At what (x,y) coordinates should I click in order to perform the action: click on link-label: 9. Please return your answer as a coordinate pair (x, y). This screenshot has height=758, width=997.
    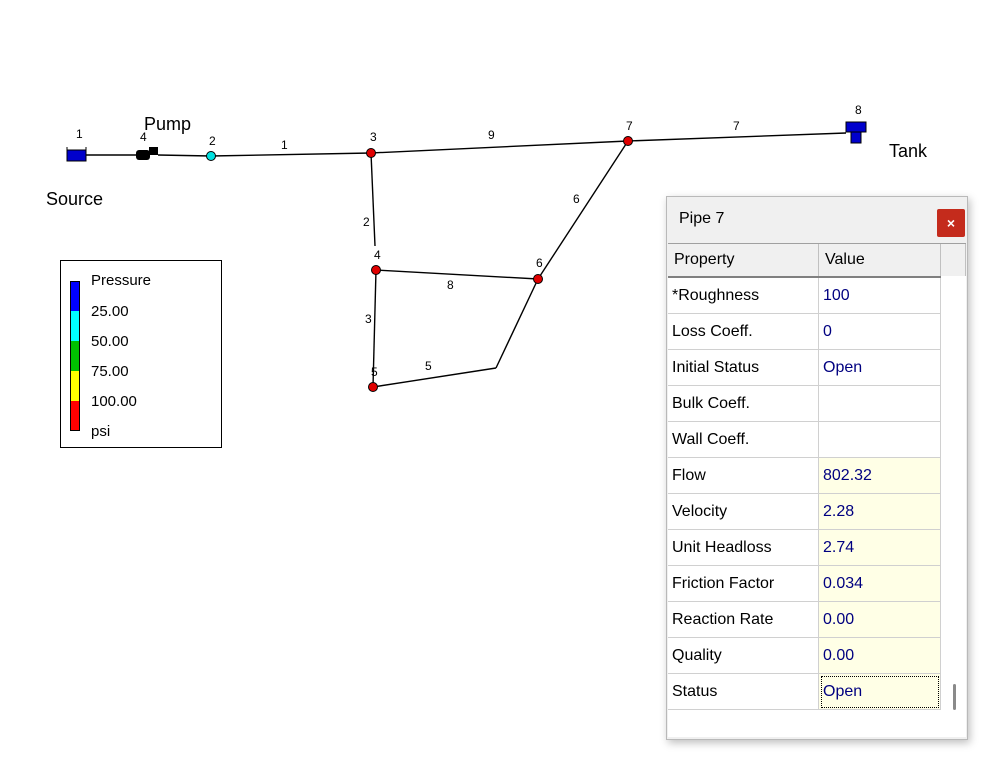
    Looking at the image, I should click on (491, 135).